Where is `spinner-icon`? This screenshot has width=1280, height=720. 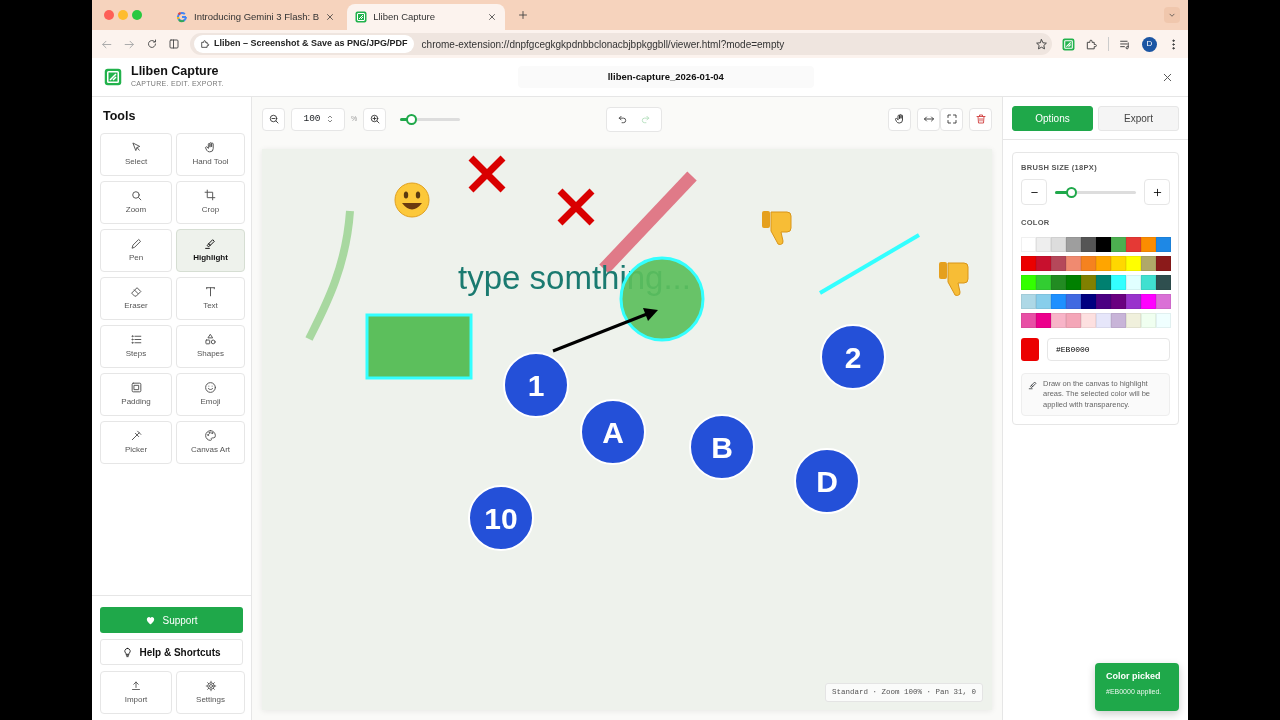
spinner-icon is located at coordinates (329, 119).